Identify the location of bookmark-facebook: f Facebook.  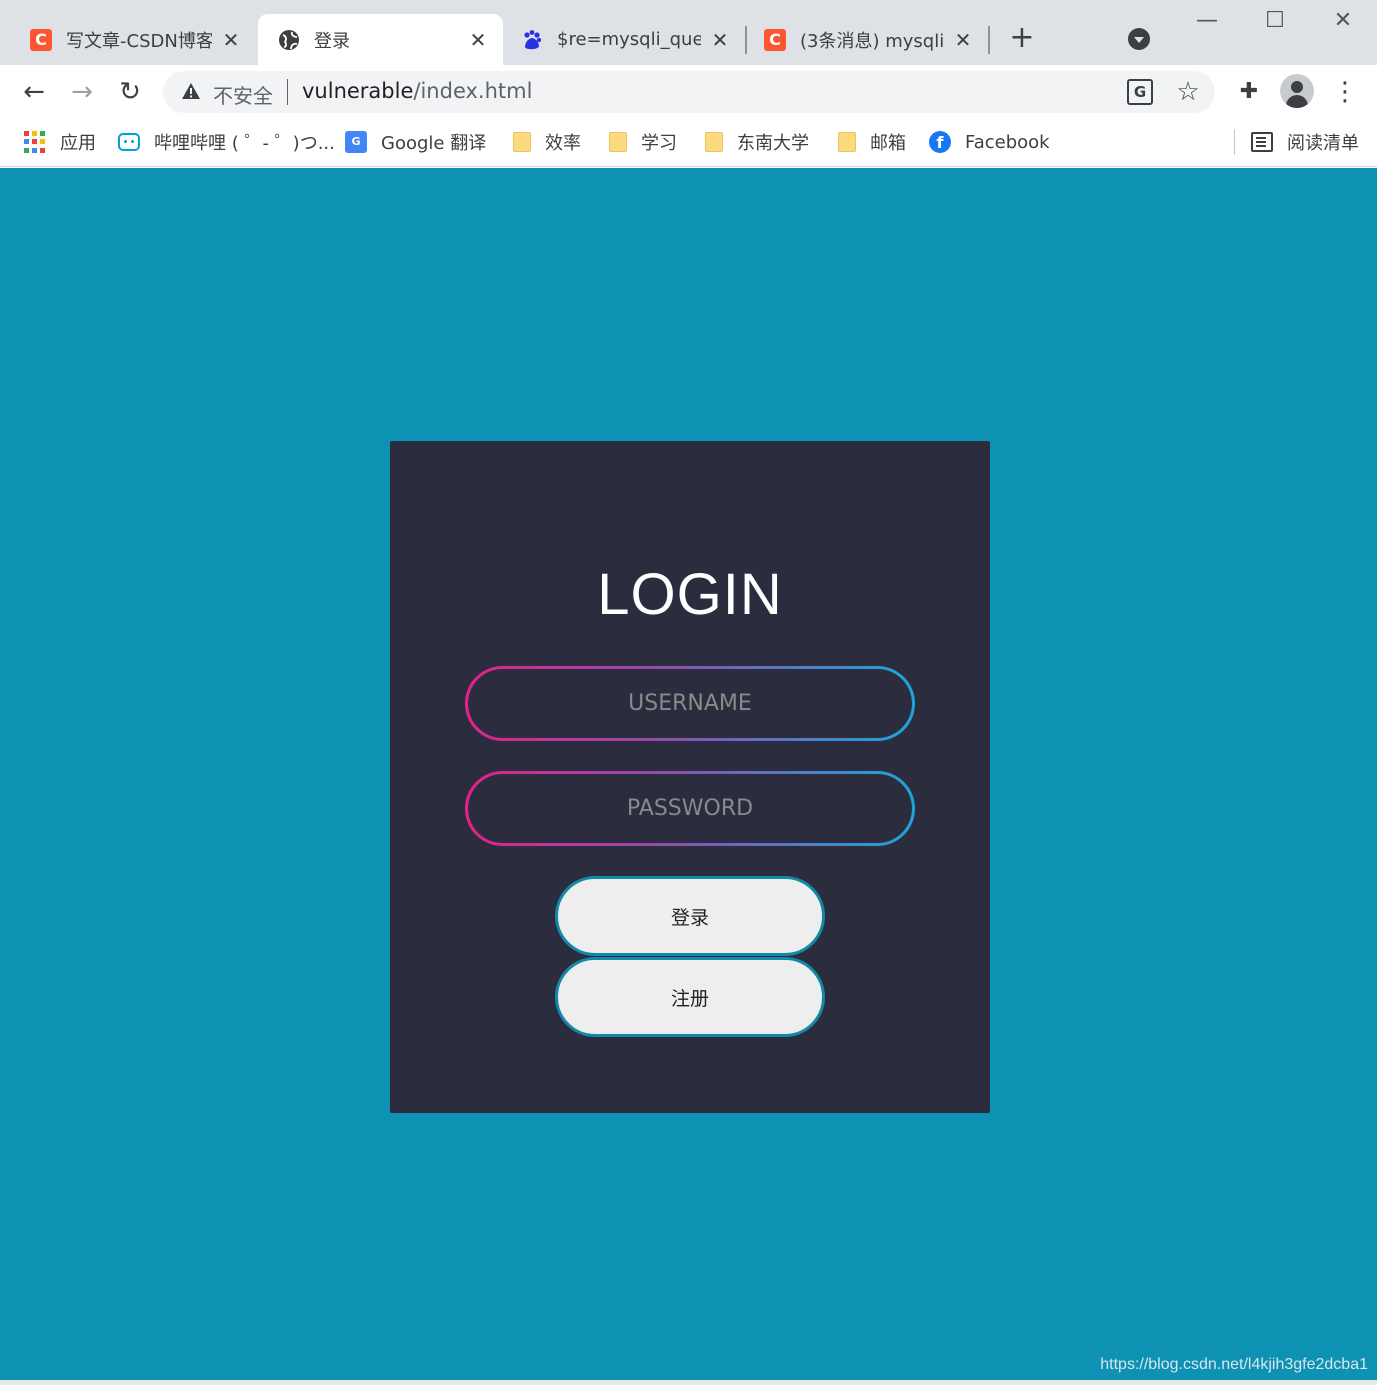
(989, 142).